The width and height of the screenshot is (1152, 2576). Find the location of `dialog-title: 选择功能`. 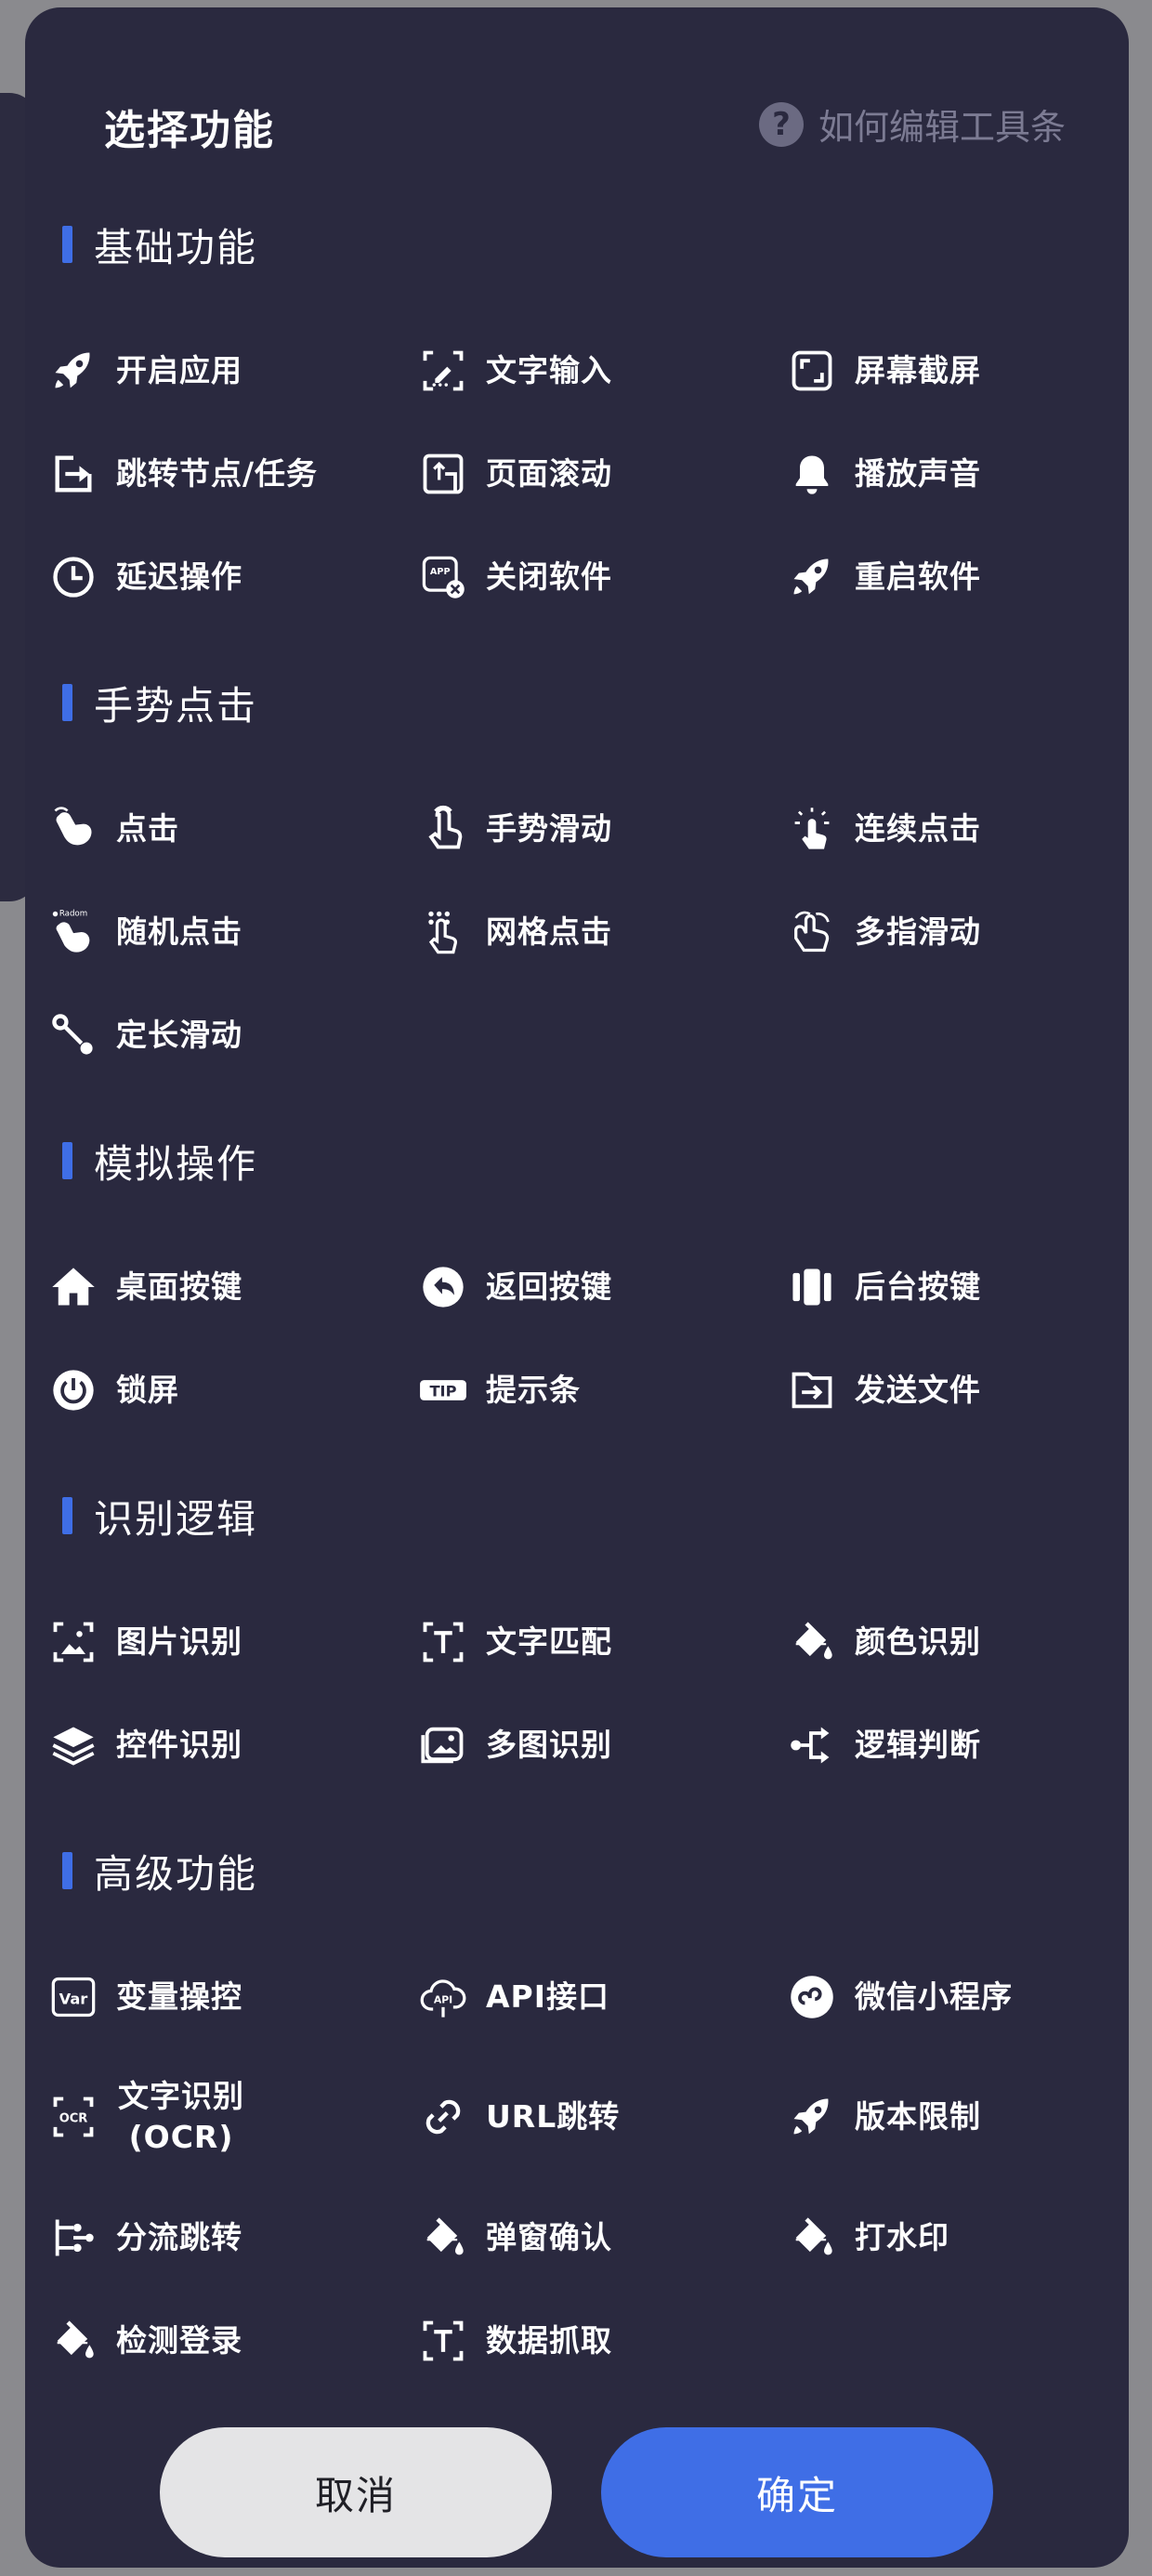

dialog-title: 选择功能 is located at coordinates (189, 130).